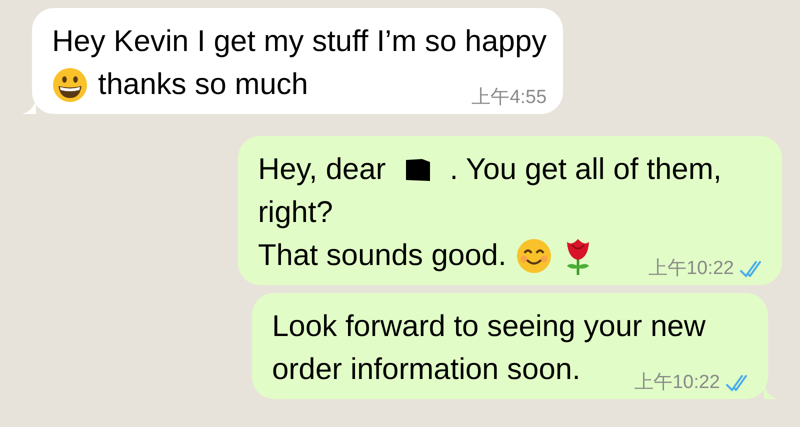  What do you see at coordinates (382, 256) in the screenshot?
I see `message-text: That sounds good.` at bounding box center [382, 256].